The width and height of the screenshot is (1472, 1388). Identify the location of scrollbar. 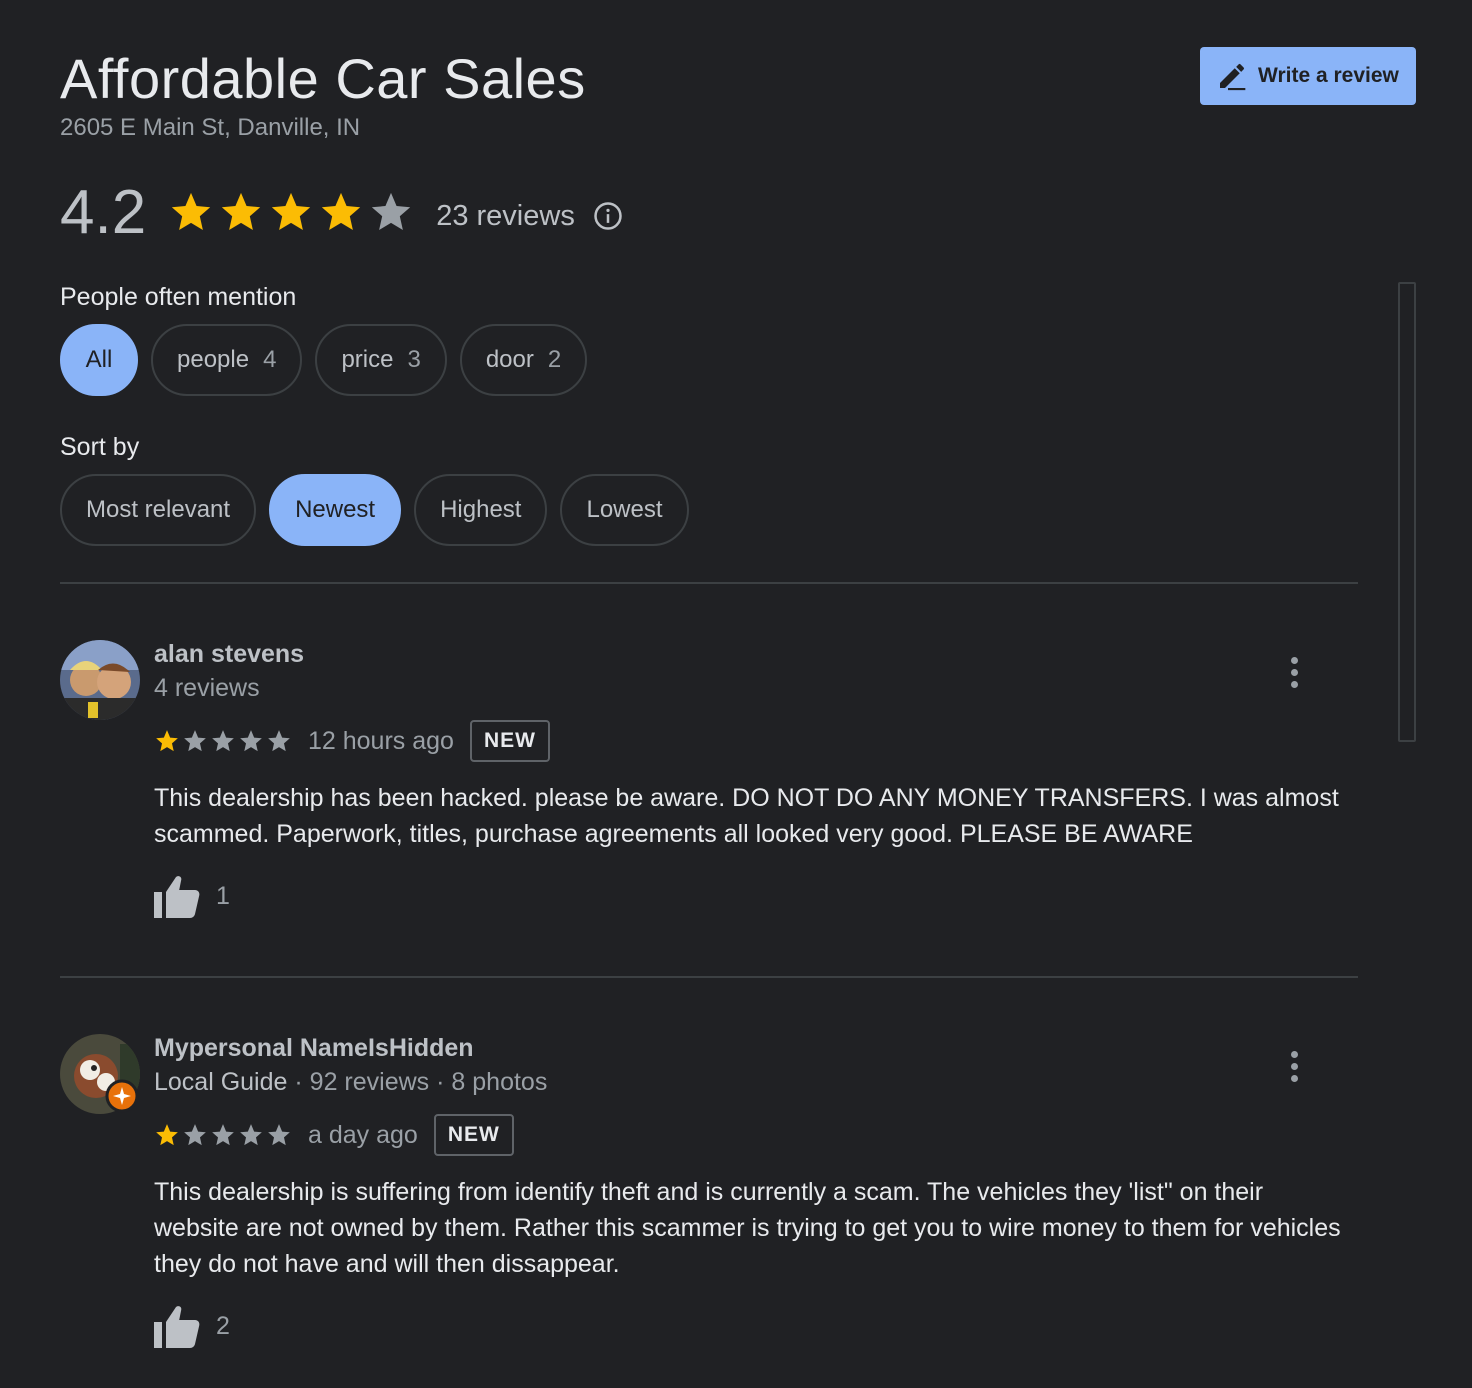
(1407, 512).